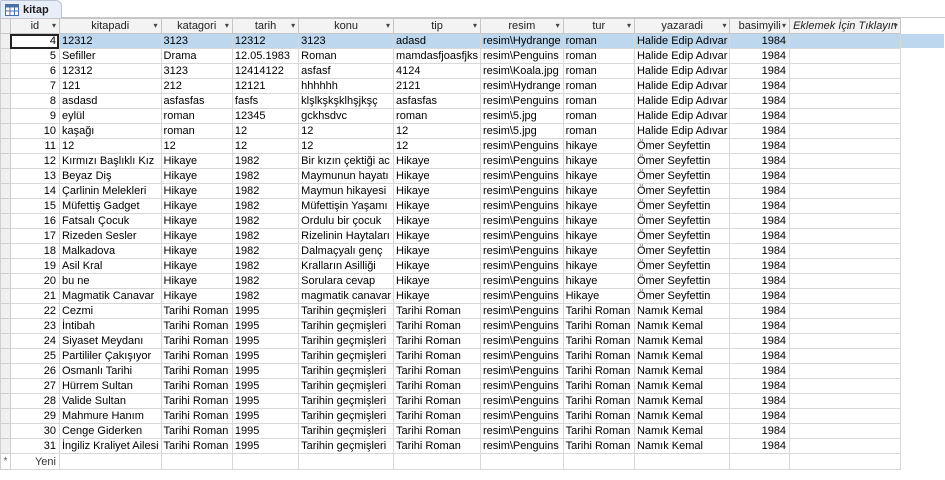  What do you see at coordinates (346, 236) in the screenshot?
I see `cell-konu: Rizelinin Haytaları` at bounding box center [346, 236].